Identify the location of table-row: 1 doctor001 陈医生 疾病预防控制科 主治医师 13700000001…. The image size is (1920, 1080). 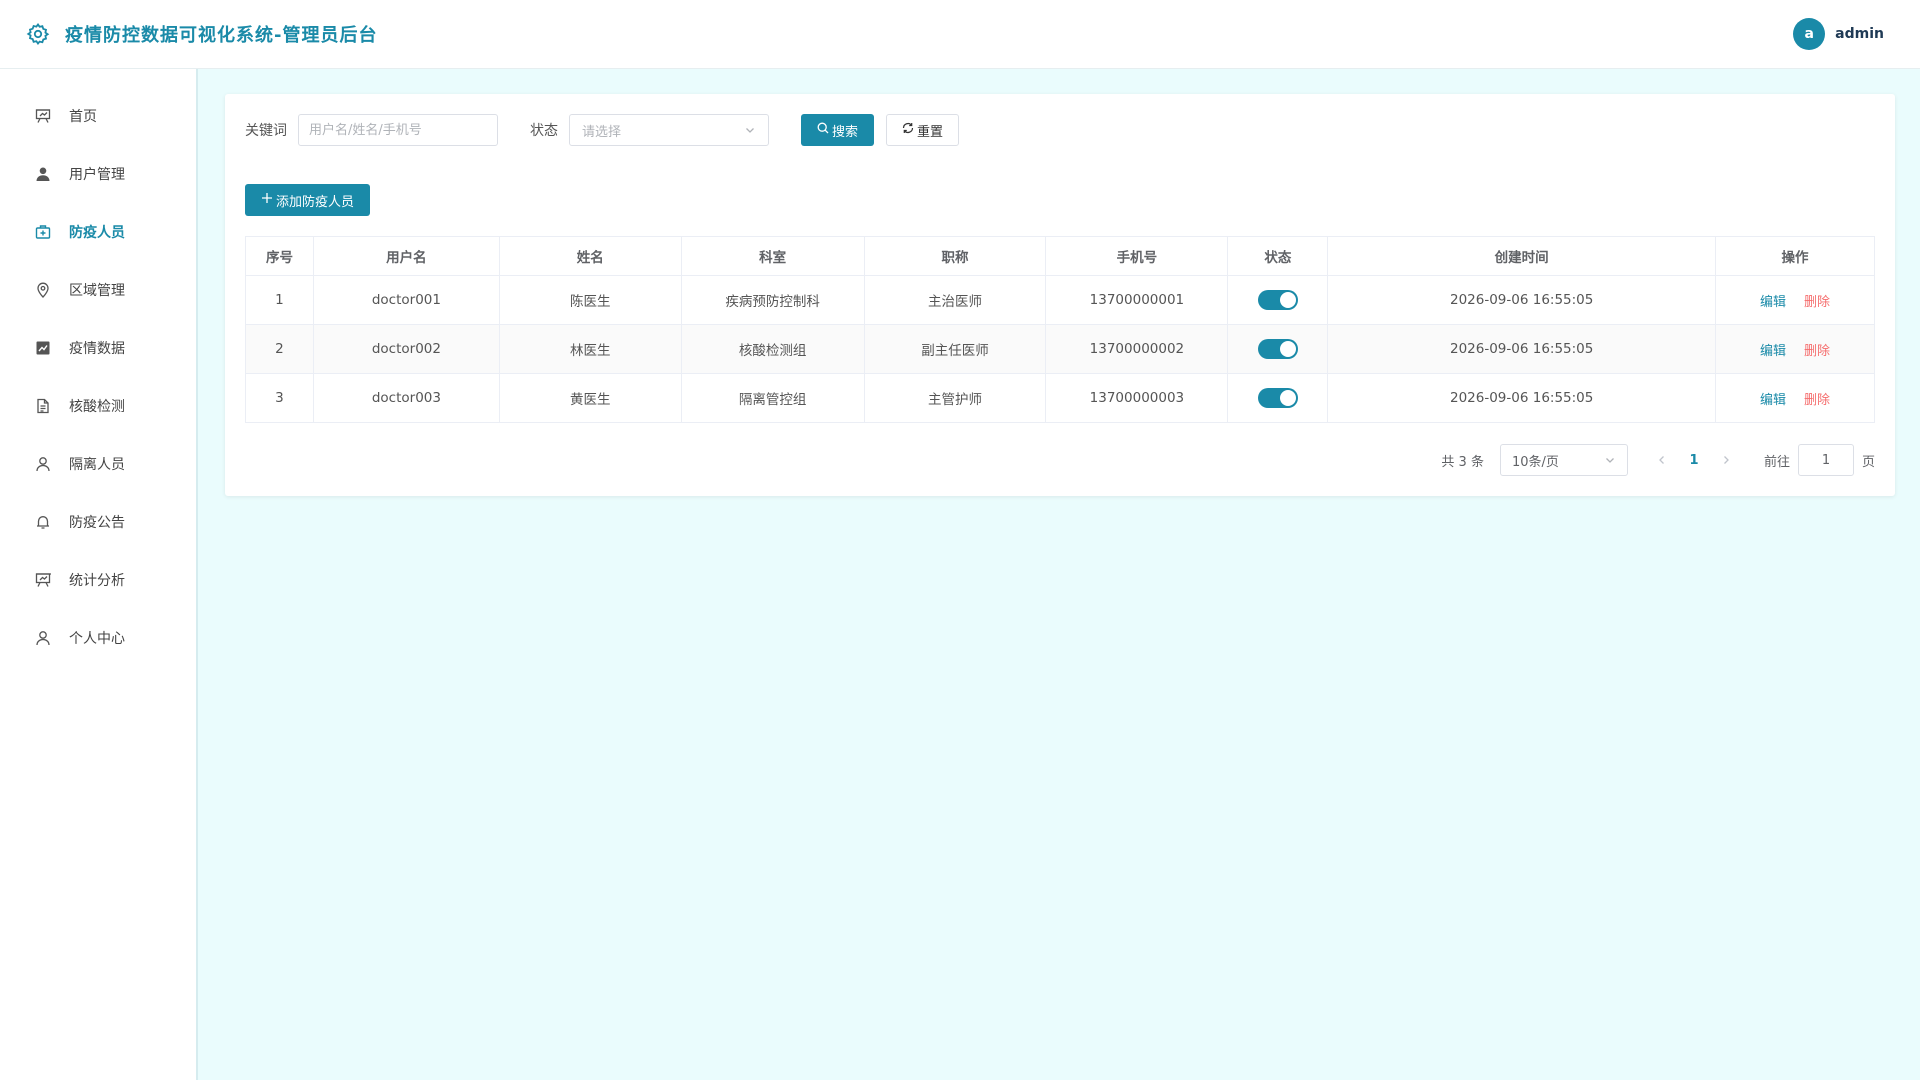
(1060, 300).